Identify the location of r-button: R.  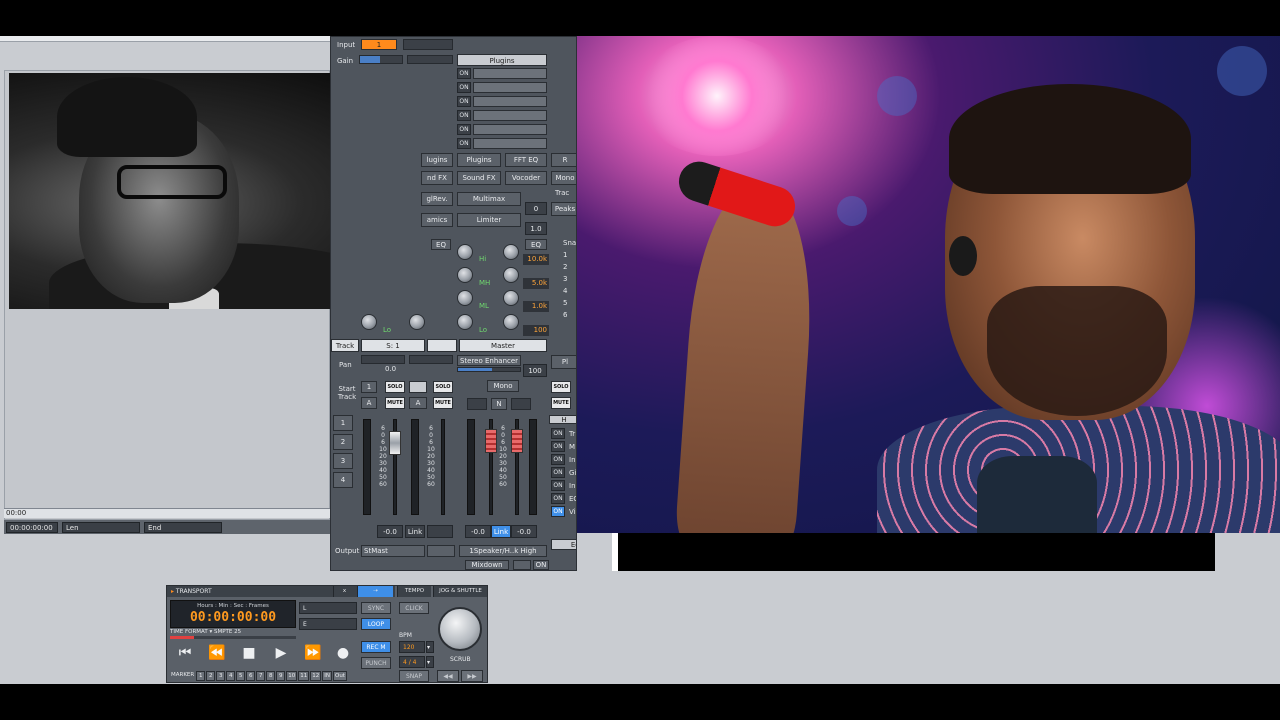
(563, 160).